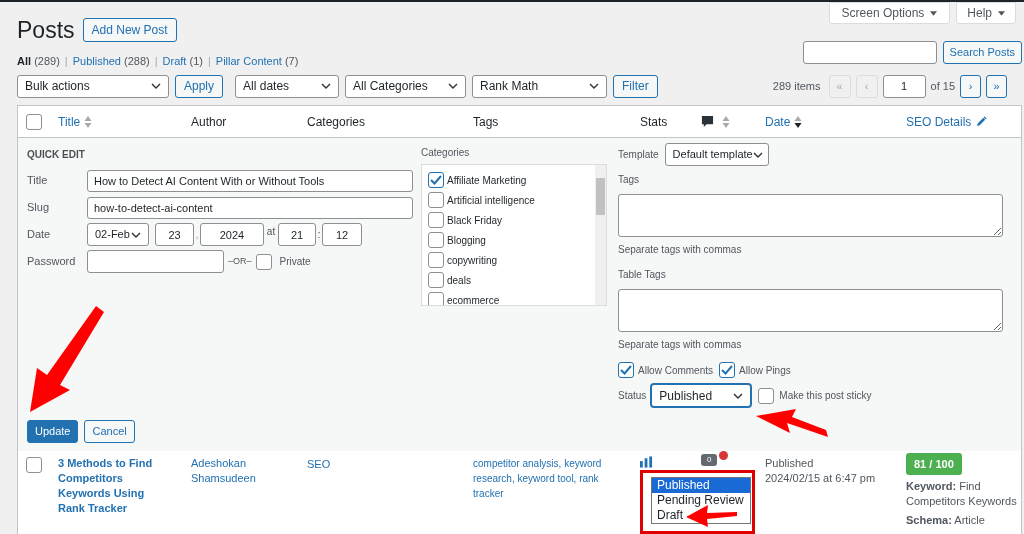 This screenshot has height=534, width=1024. What do you see at coordinates (632, 396) in the screenshot?
I see `field-label: Status` at bounding box center [632, 396].